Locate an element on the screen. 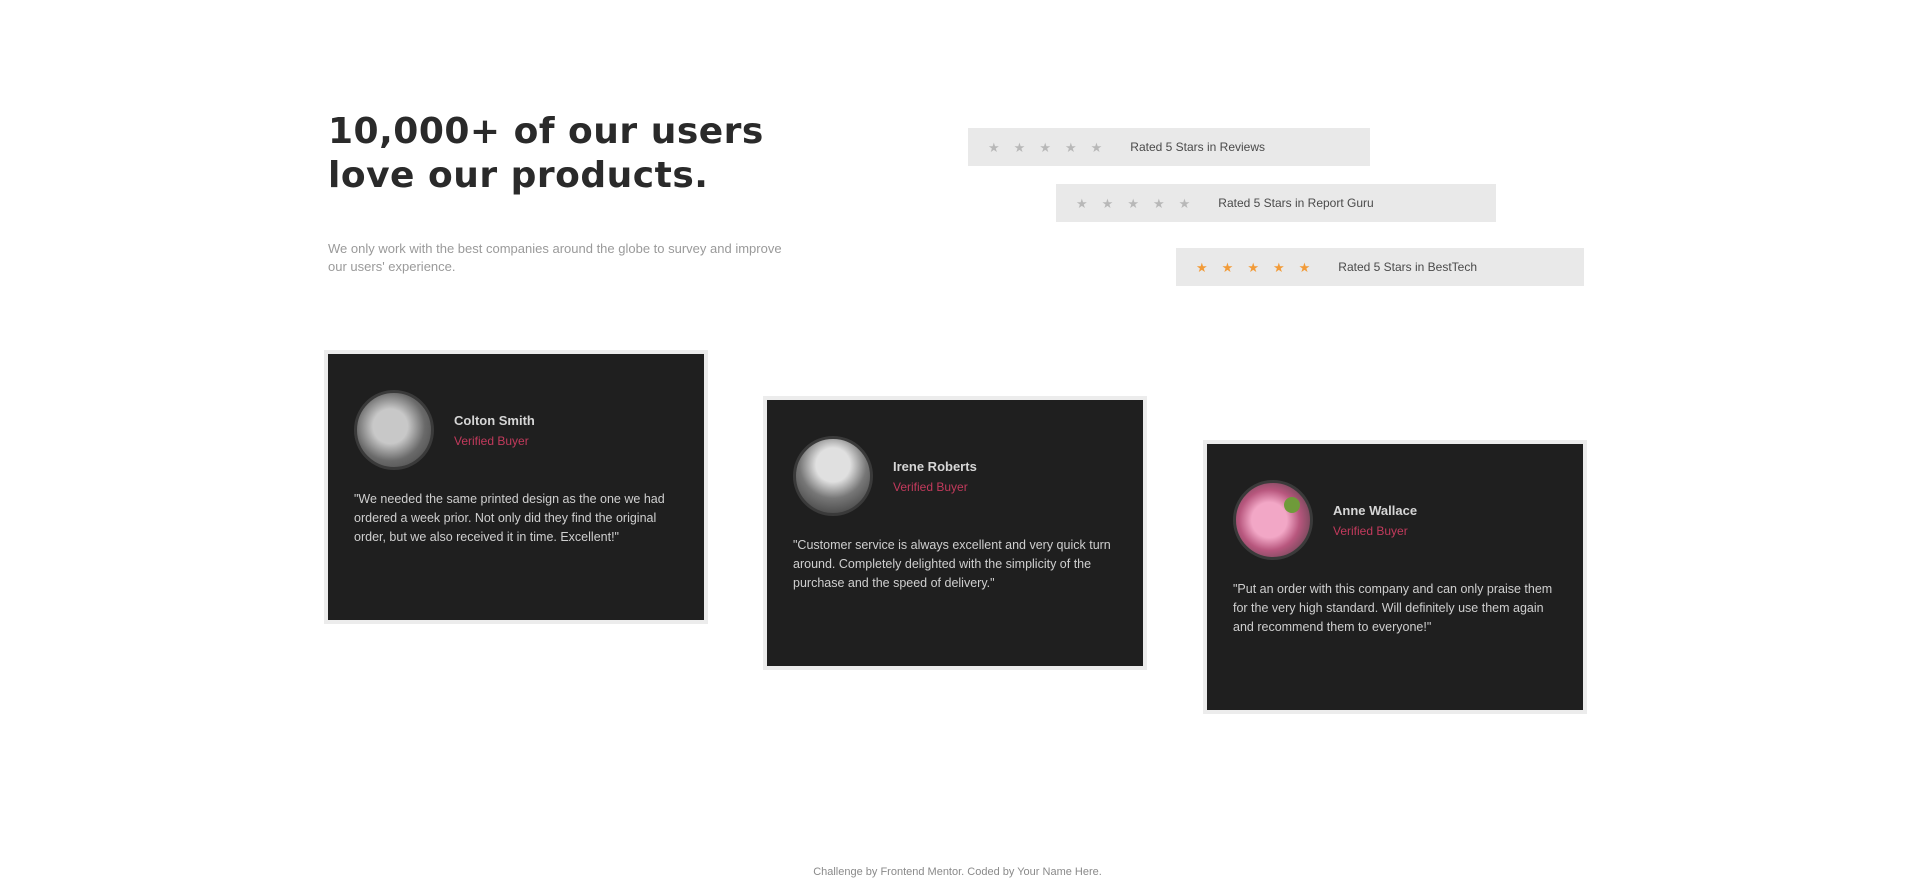 This screenshot has width=1915, height=881. rating-text: Rated 5 Stars in BestTech is located at coordinates (1408, 267).